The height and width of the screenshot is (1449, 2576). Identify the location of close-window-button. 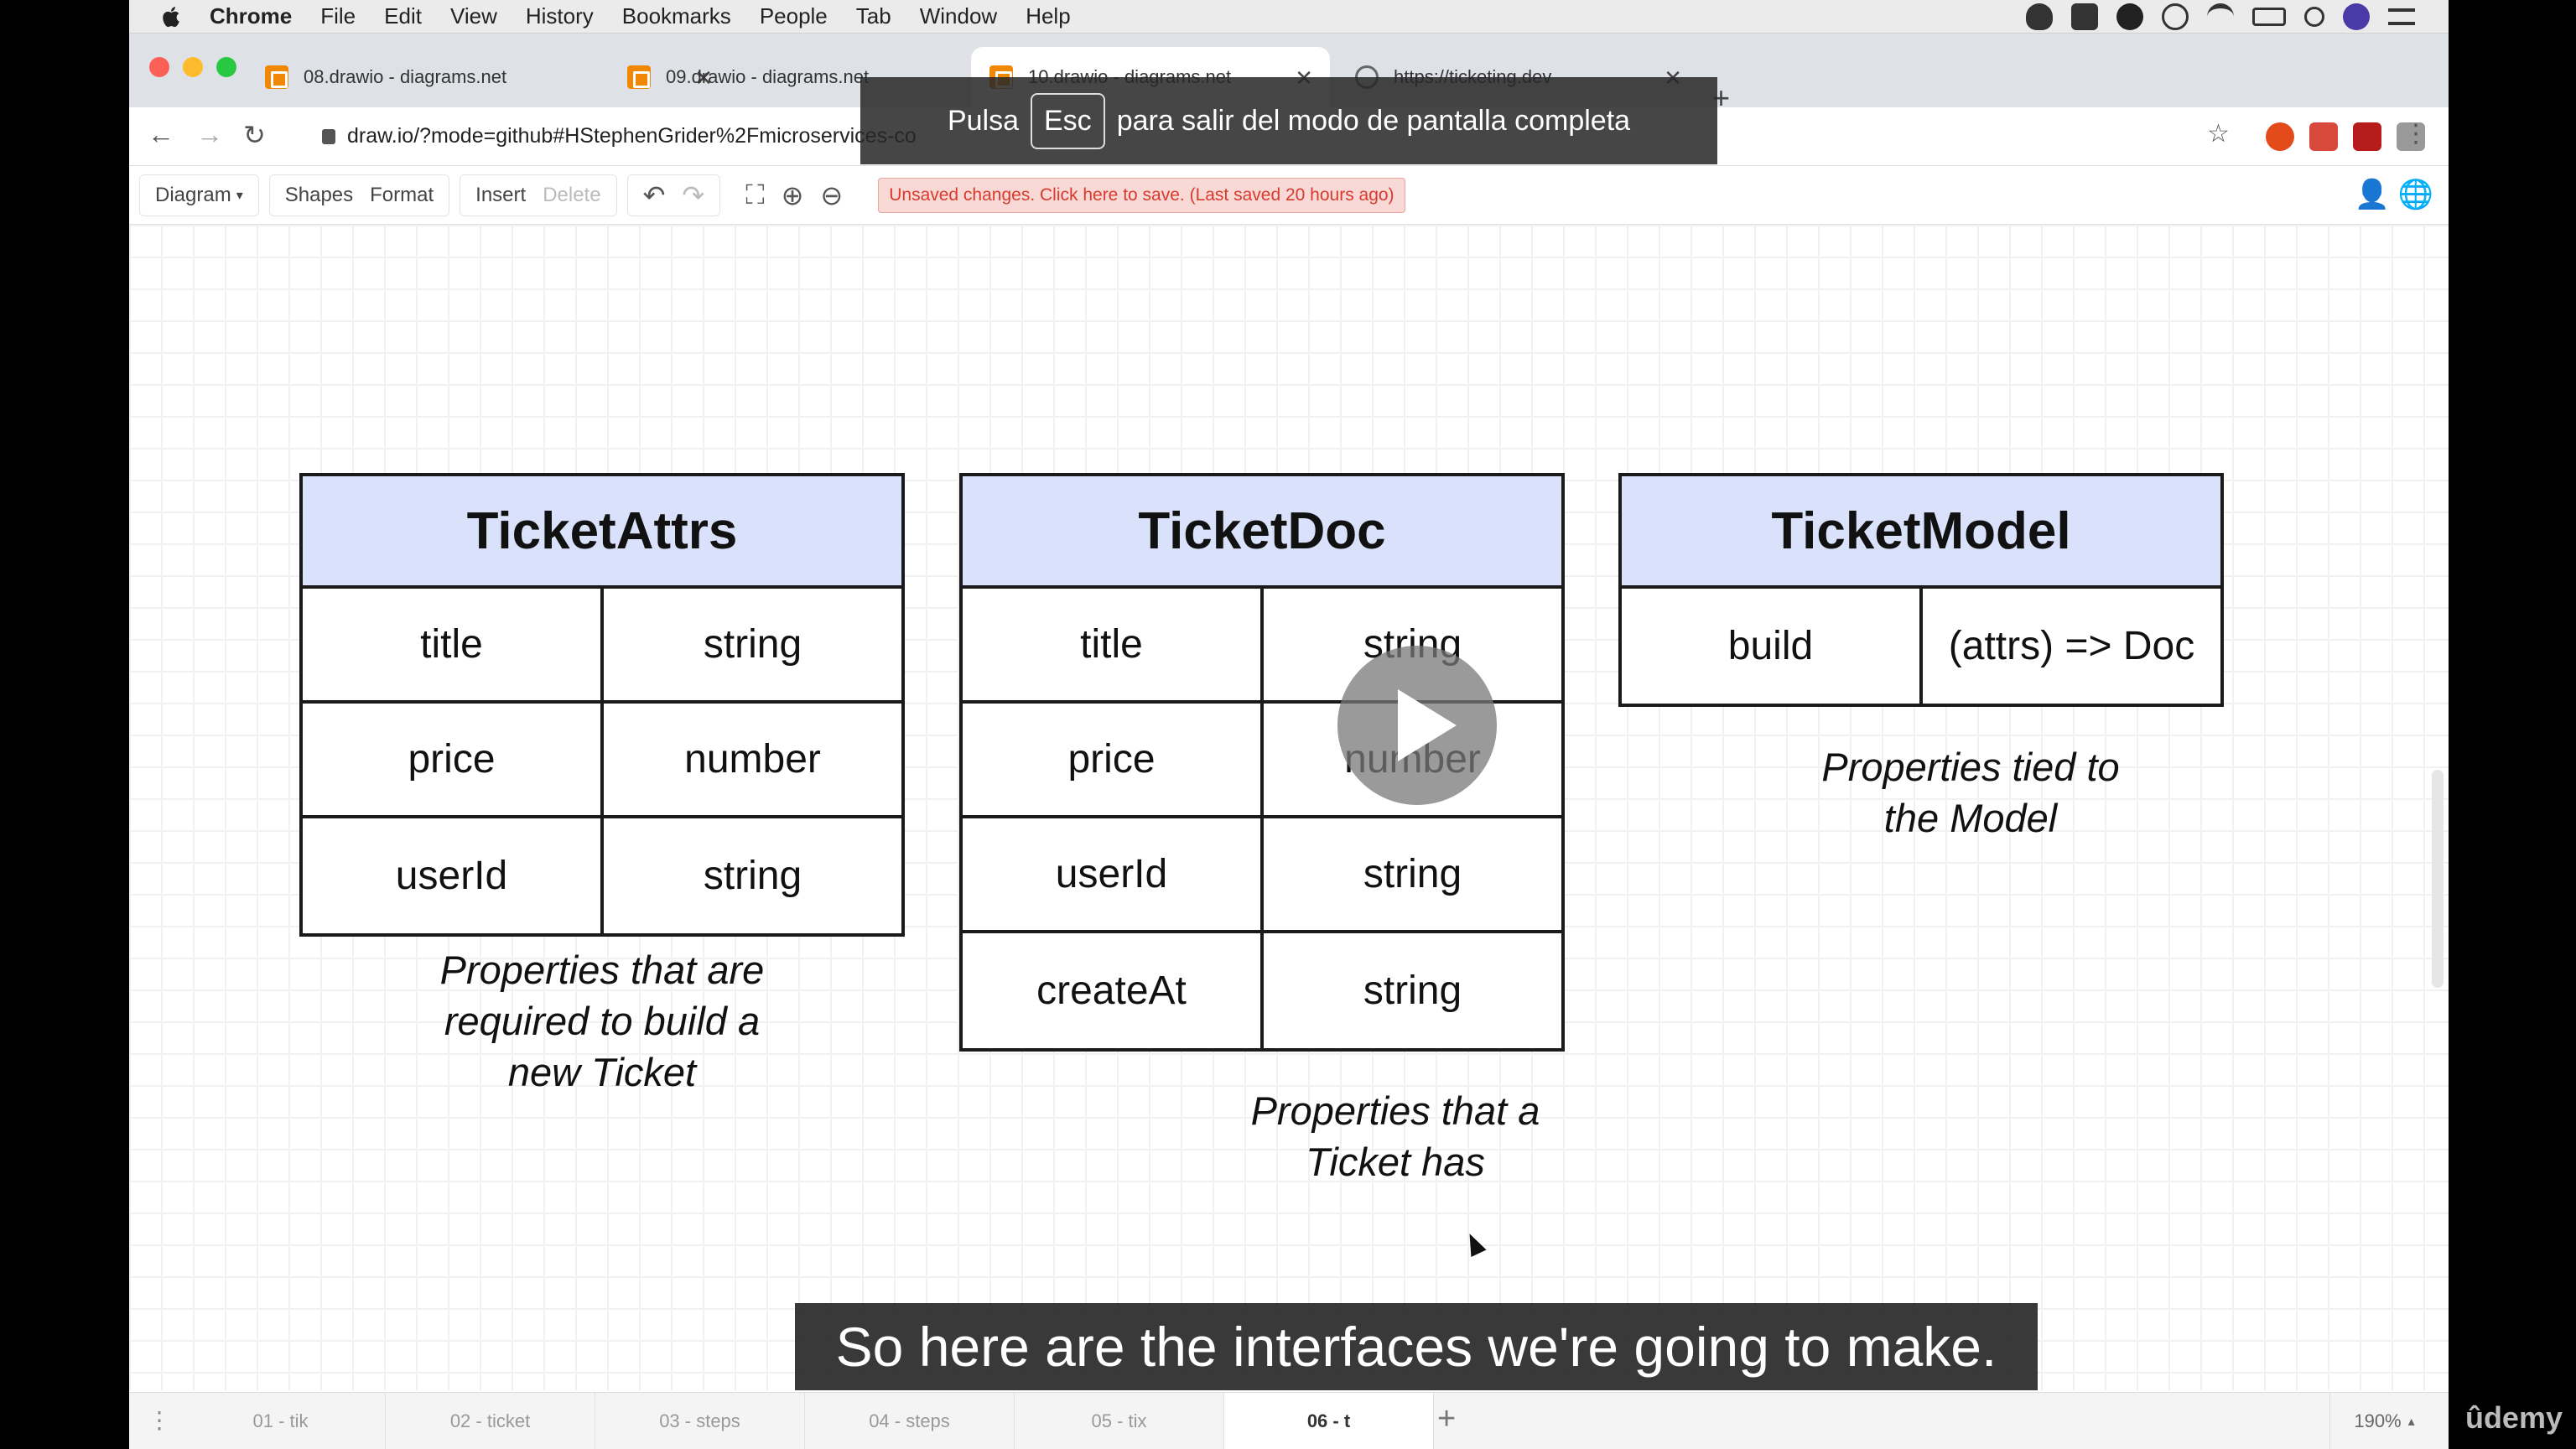
(159, 67).